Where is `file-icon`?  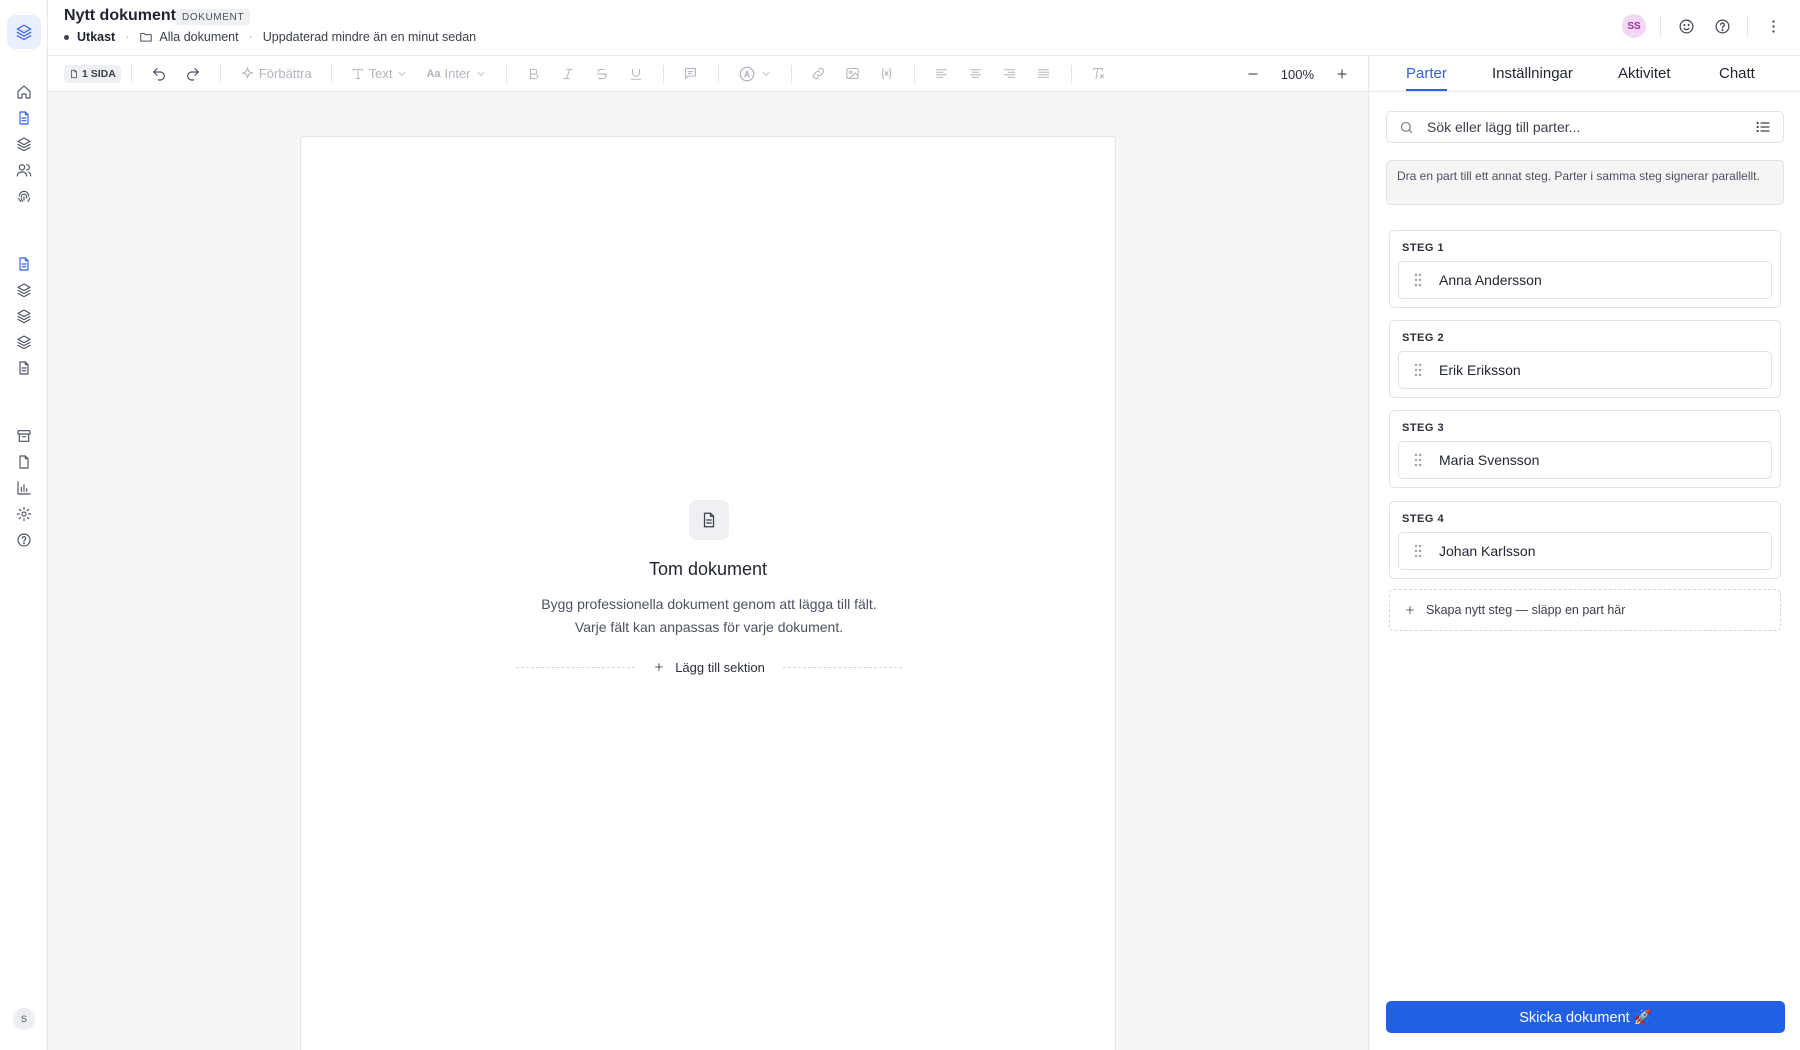 file-icon is located at coordinates (24, 462).